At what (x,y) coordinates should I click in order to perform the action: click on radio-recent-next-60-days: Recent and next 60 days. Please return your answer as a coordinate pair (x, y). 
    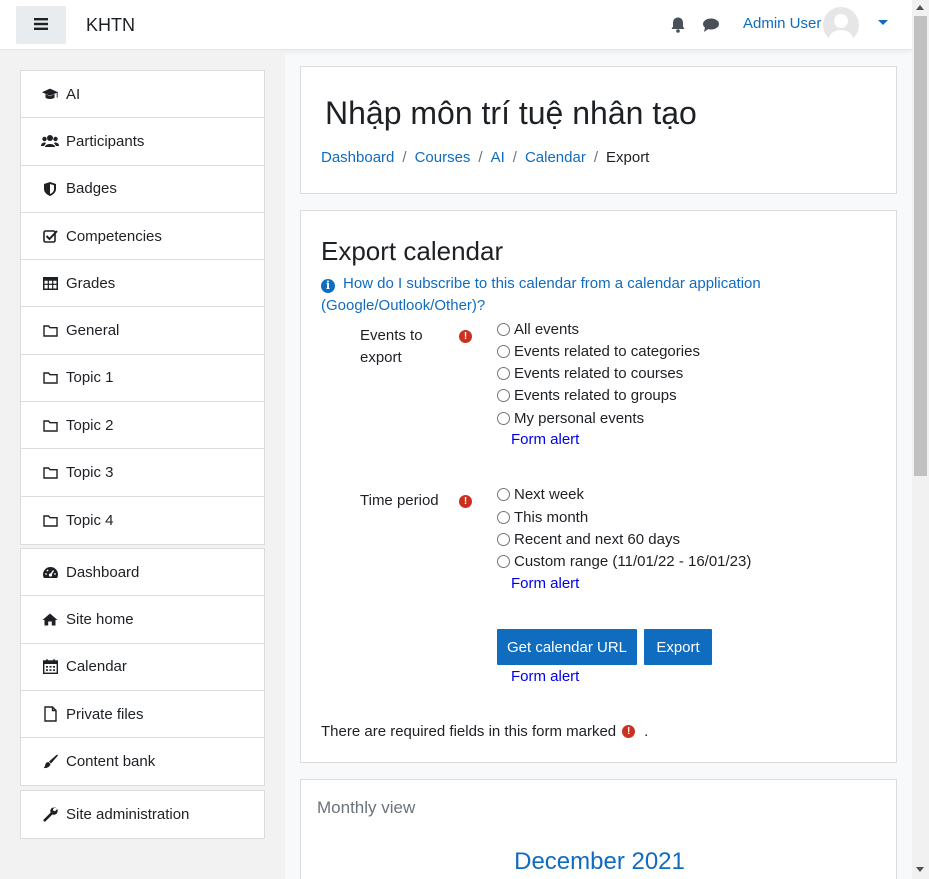
    Looking at the image, I should click on (588, 539).